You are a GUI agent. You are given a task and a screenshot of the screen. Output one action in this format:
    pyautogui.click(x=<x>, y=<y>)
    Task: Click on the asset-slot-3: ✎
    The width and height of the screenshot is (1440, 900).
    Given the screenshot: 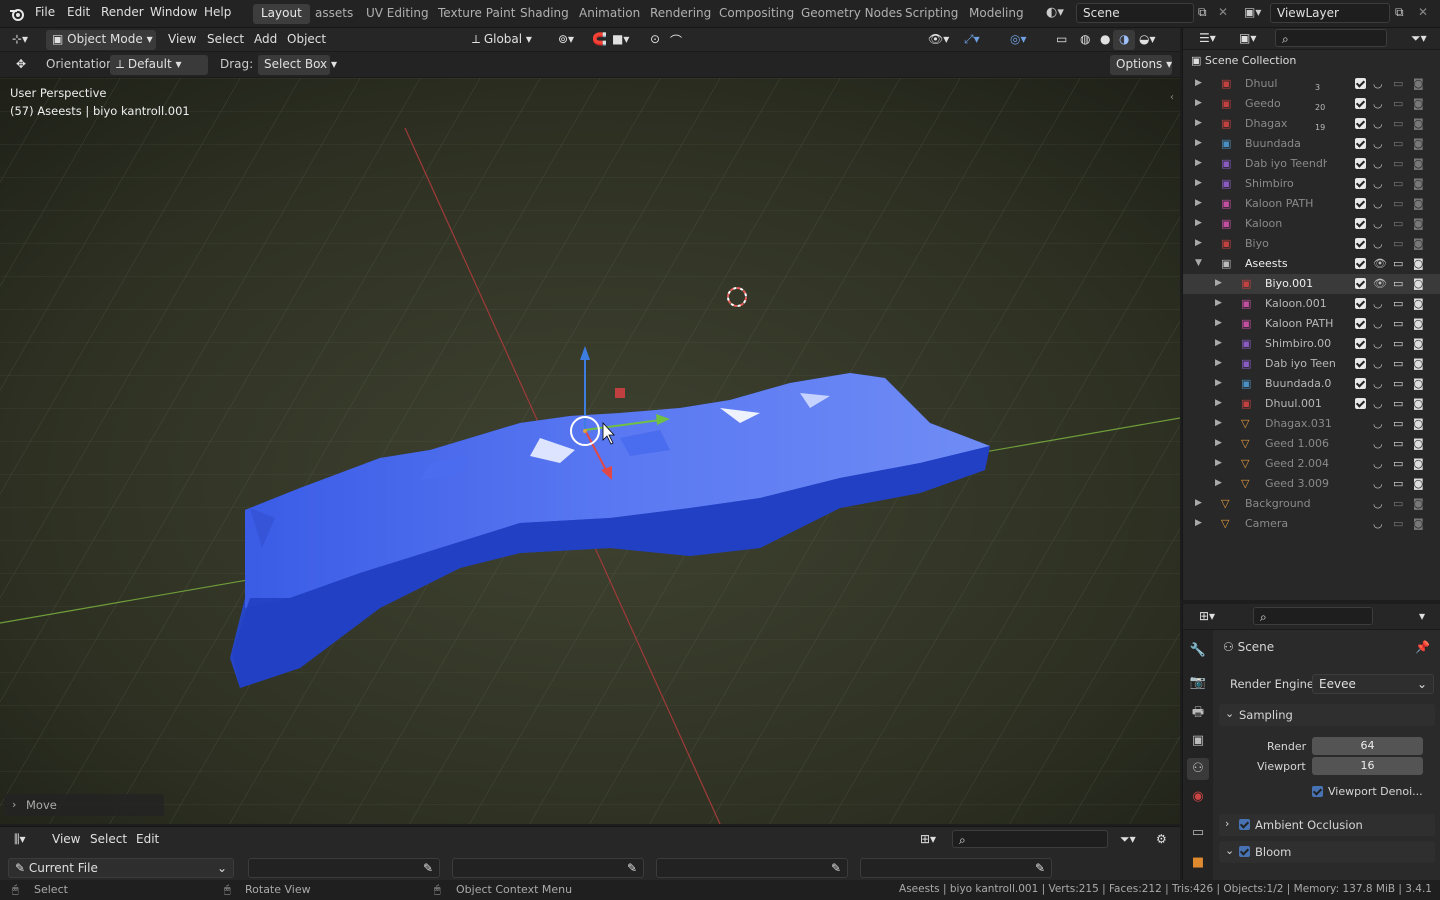 What is the action you would take?
    pyautogui.click(x=752, y=868)
    